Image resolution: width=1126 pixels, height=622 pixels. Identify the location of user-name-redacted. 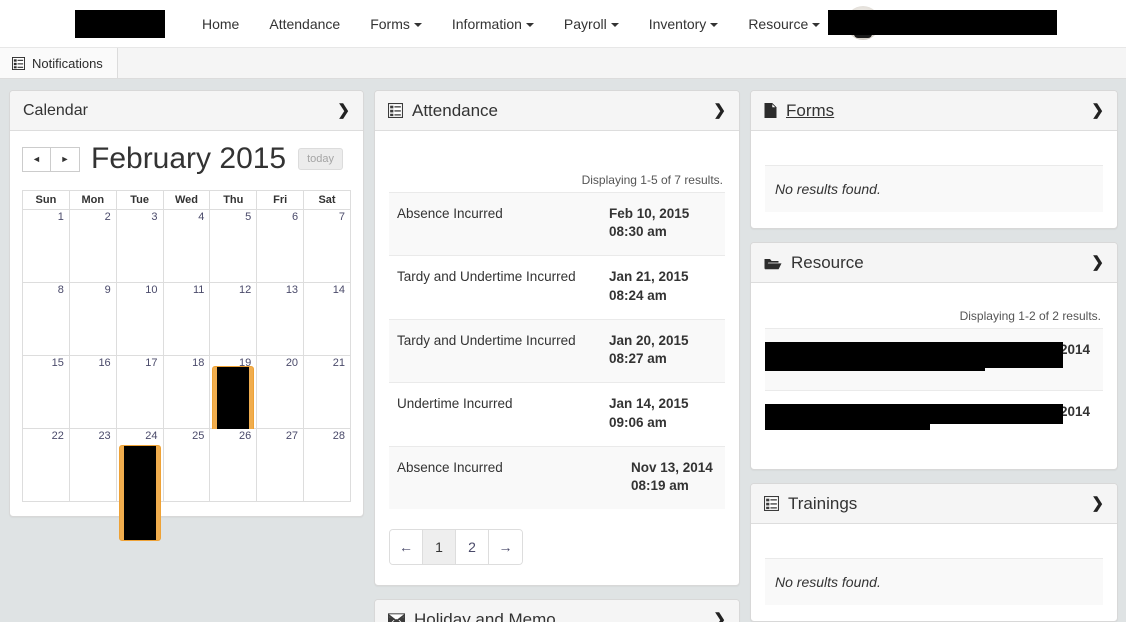
(942, 22).